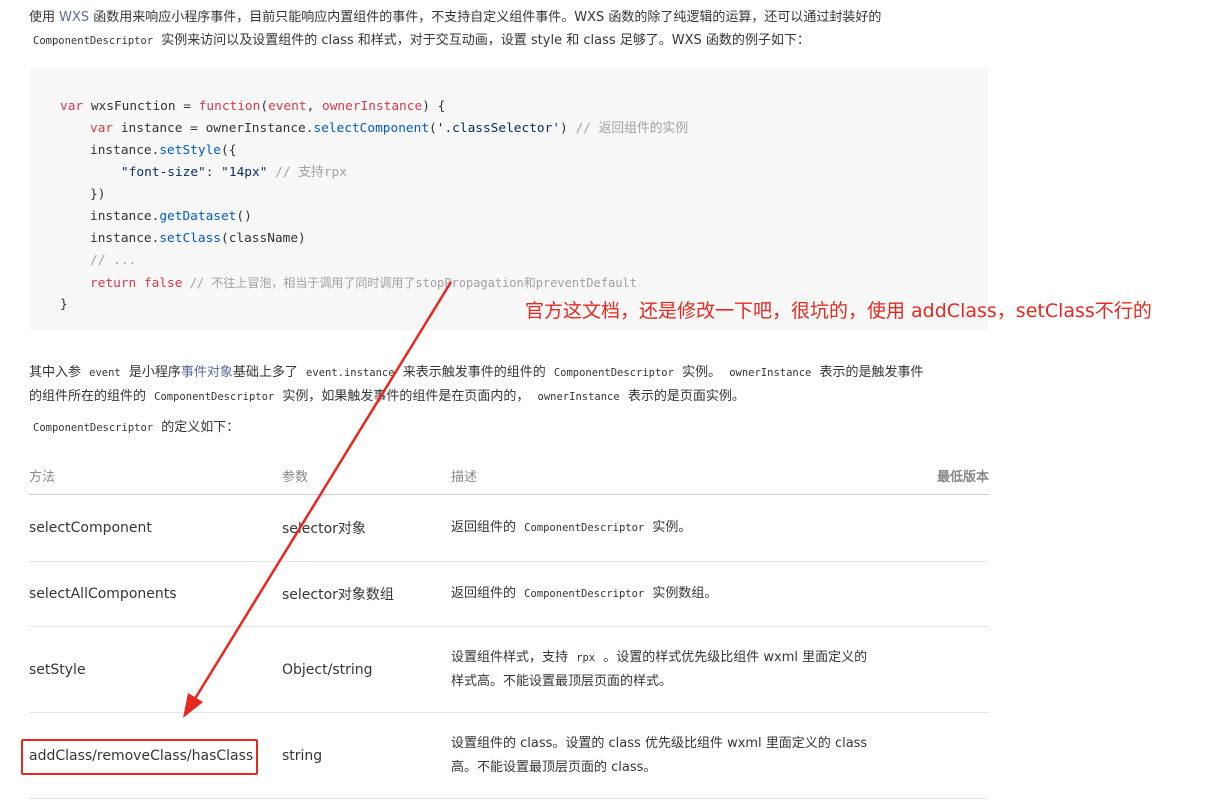 This screenshot has height=808, width=1224. What do you see at coordinates (318, 499) in the screenshot?
I see `red-arrow-icon` at bounding box center [318, 499].